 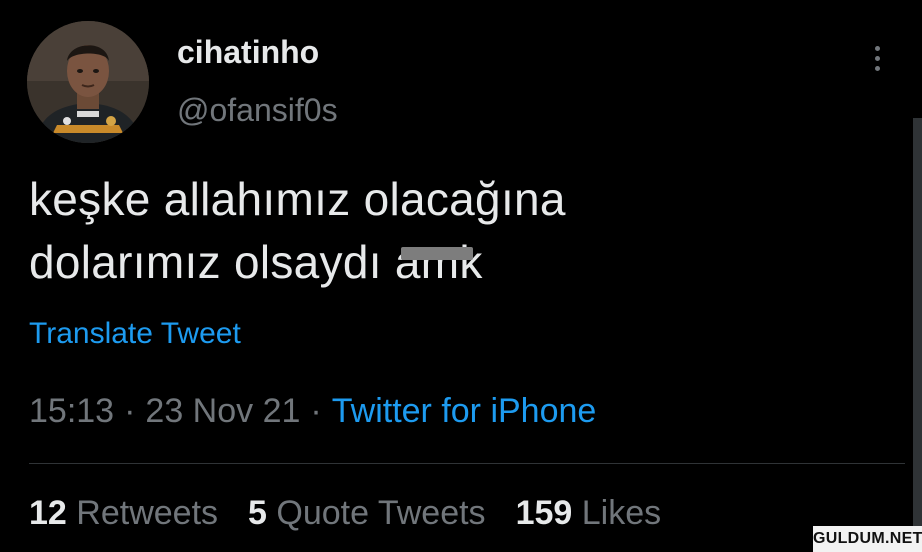 I want to click on scrollbar, so click(x=917, y=335).